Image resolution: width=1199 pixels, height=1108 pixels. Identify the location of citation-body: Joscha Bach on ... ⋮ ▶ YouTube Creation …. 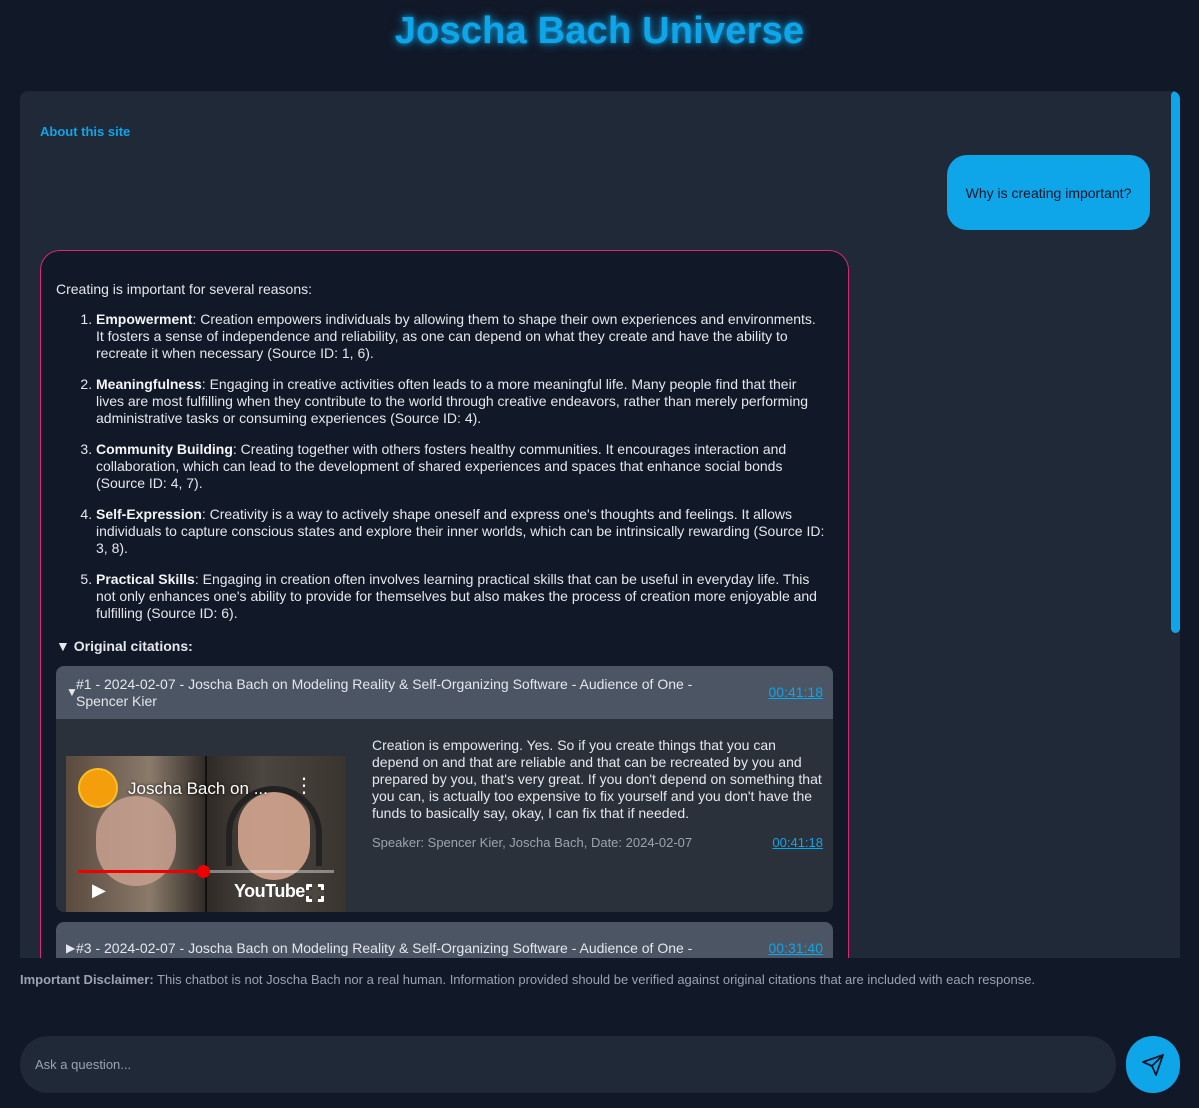
(444, 815).